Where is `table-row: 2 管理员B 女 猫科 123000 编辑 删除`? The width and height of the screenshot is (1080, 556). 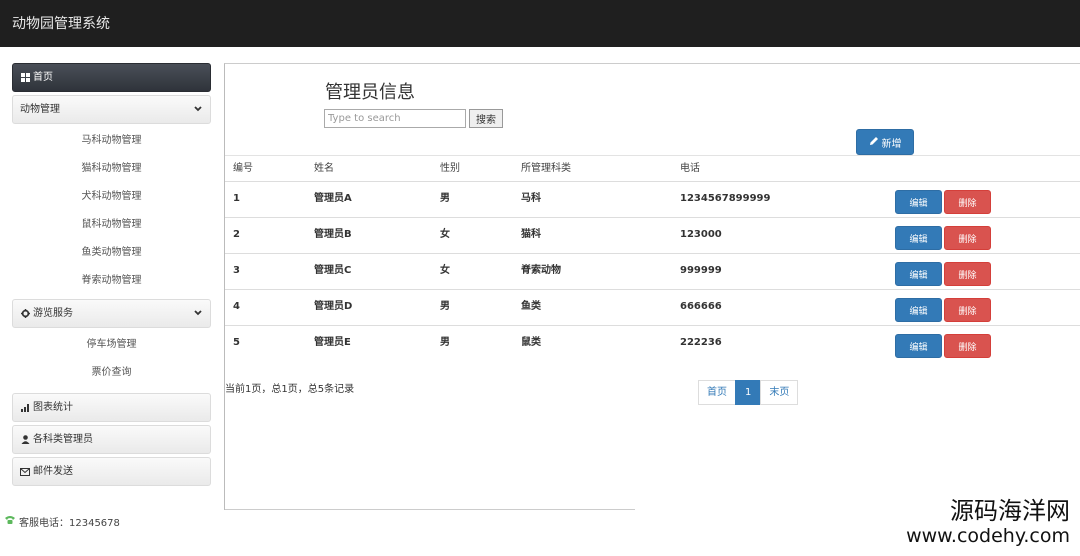 table-row: 2 管理员B 女 猫科 123000 编辑 删除 is located at coordinates (652, 235).